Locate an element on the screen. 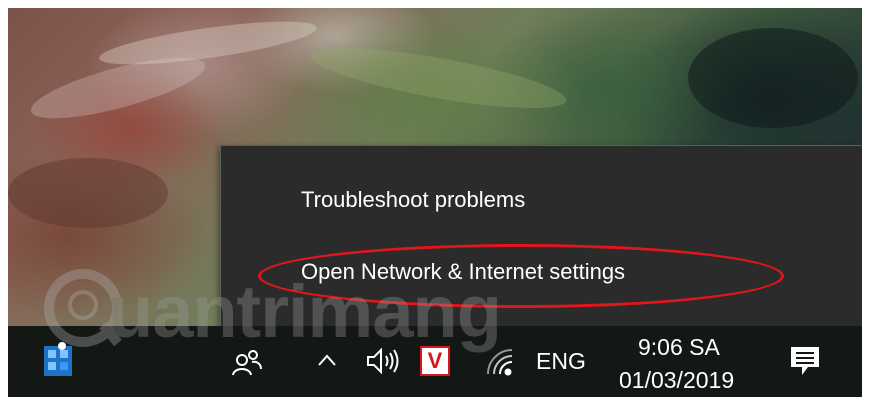 The height and width of the screenshot is (405, 870). v-app-icon: V is located at coordinates (435, 361).